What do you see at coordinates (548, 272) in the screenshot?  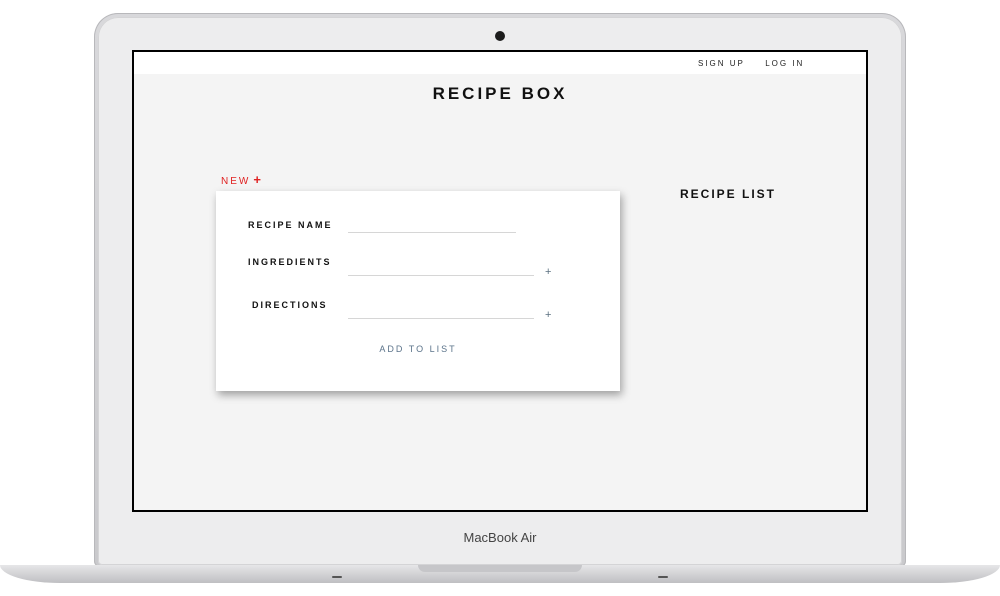 I see `add-ingredient-plus-icon: +` at bounding box center [548, 272].